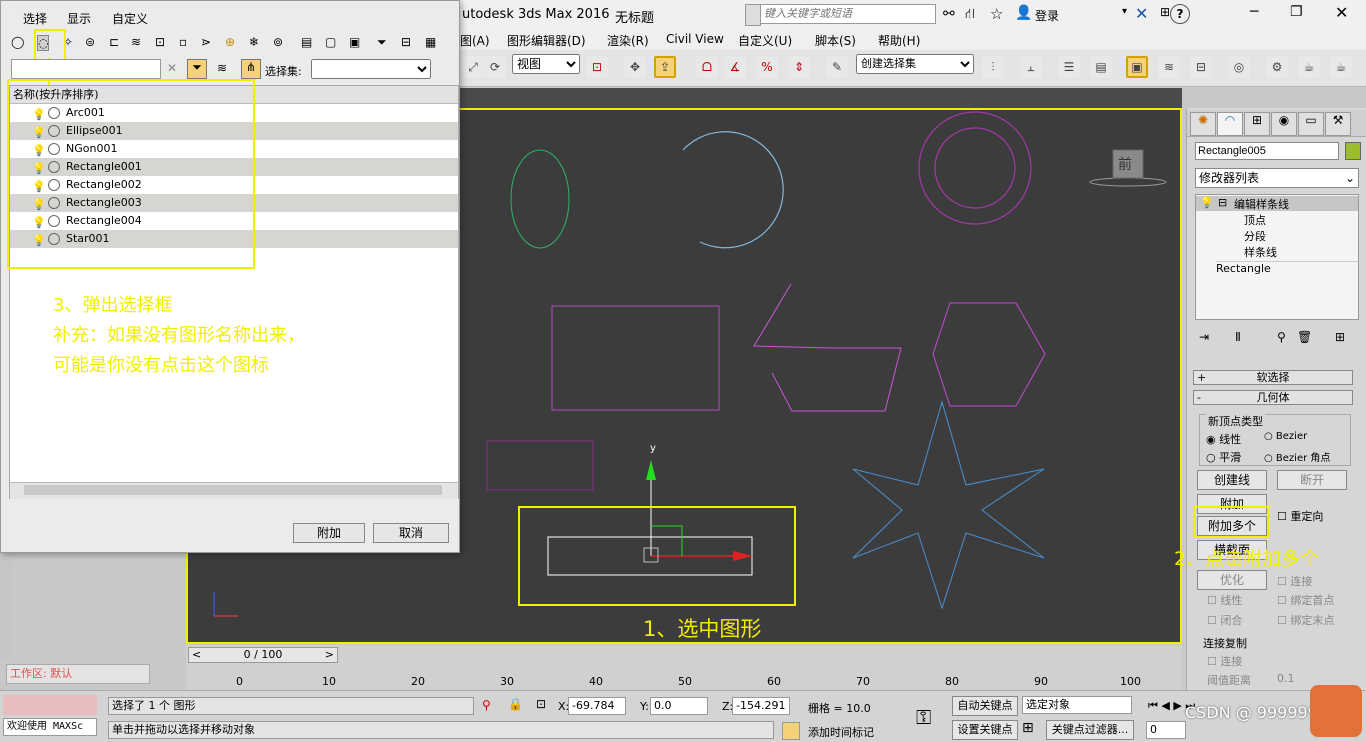  Describe the element at coordinates (1101, 67) in the screenshot. I see `scene-explorer-icon: ▤` at that location.